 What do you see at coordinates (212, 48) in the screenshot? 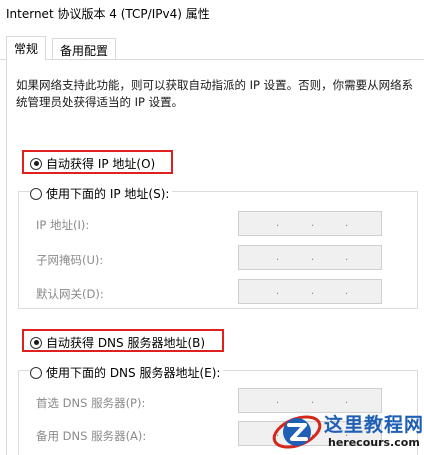
I see `tab-strip: 常规 备用配置` at bounding box center [212, 48].